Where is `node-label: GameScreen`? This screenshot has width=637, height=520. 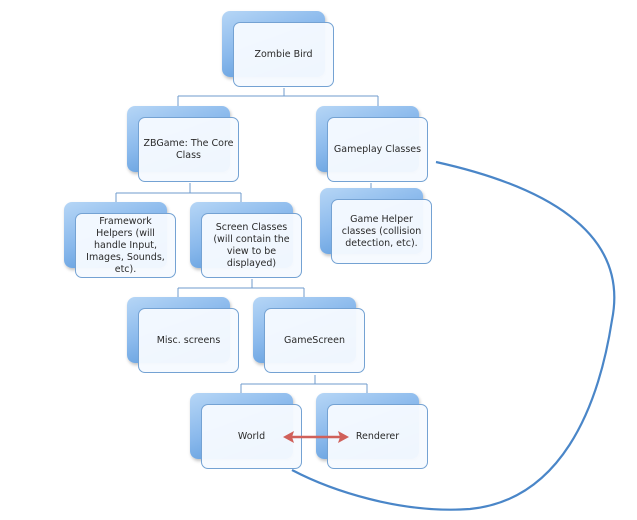 node-label: GameScreen is located at coordinates (314, 340).